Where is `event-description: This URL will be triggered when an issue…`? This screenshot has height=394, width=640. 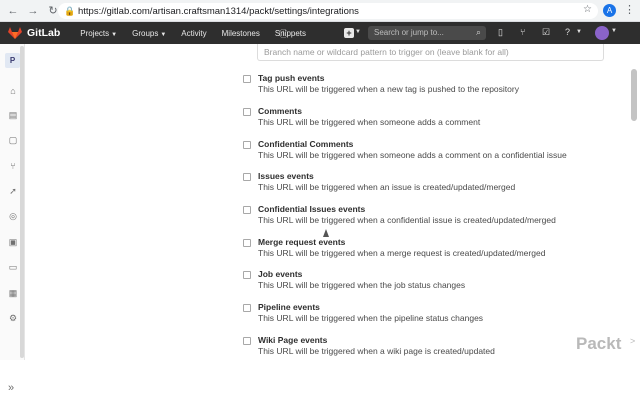 event-description: This URL will be triggered when an issue… is located at coordinates (387, 187).